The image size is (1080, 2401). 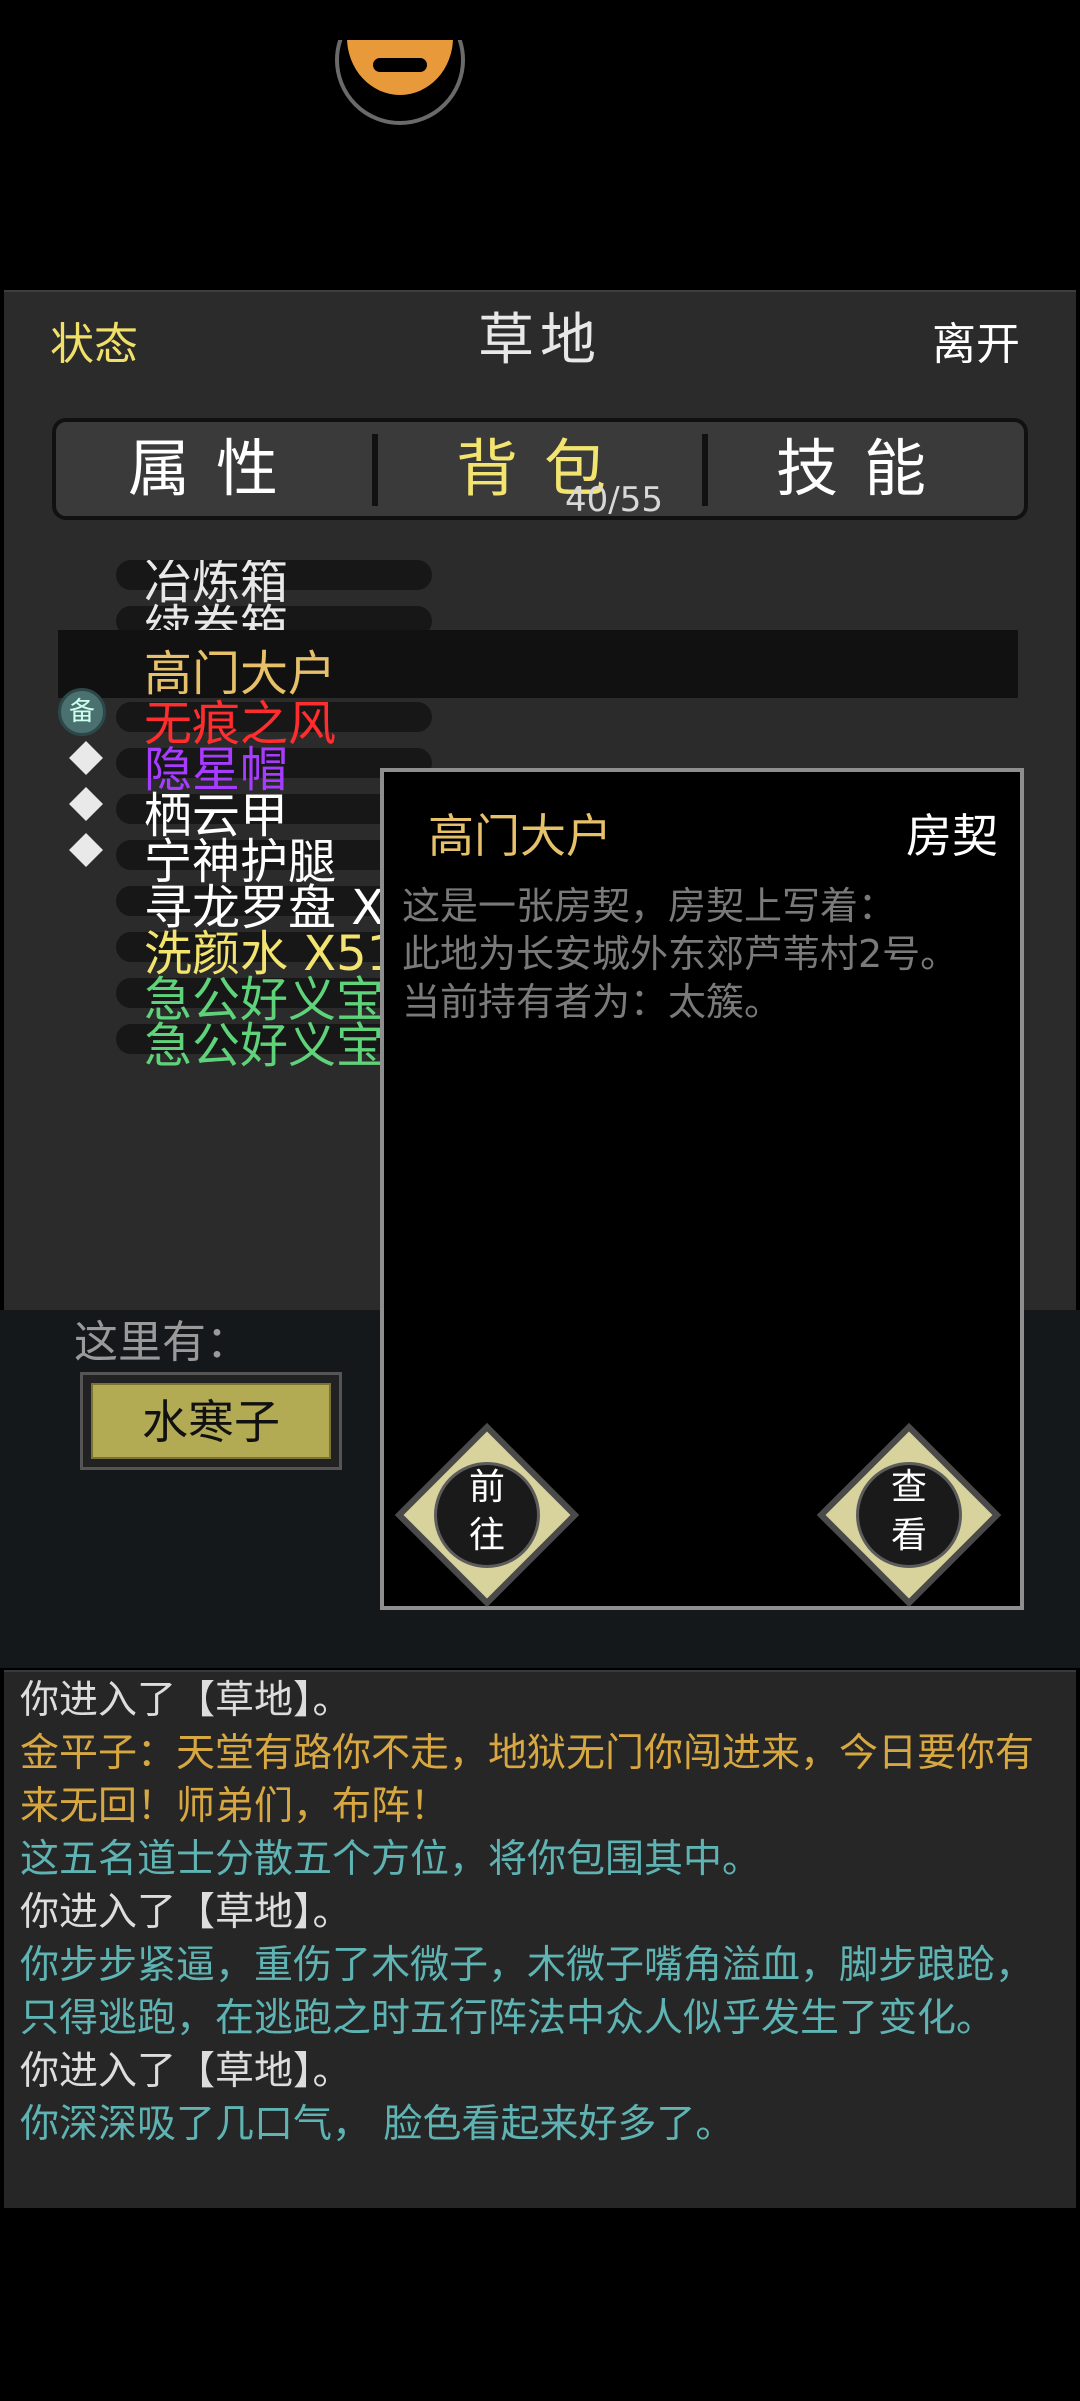 What do you see at coordinates (400, 87) in the screenshot?
I see `player-avatar` at bounding box center [400, 87].